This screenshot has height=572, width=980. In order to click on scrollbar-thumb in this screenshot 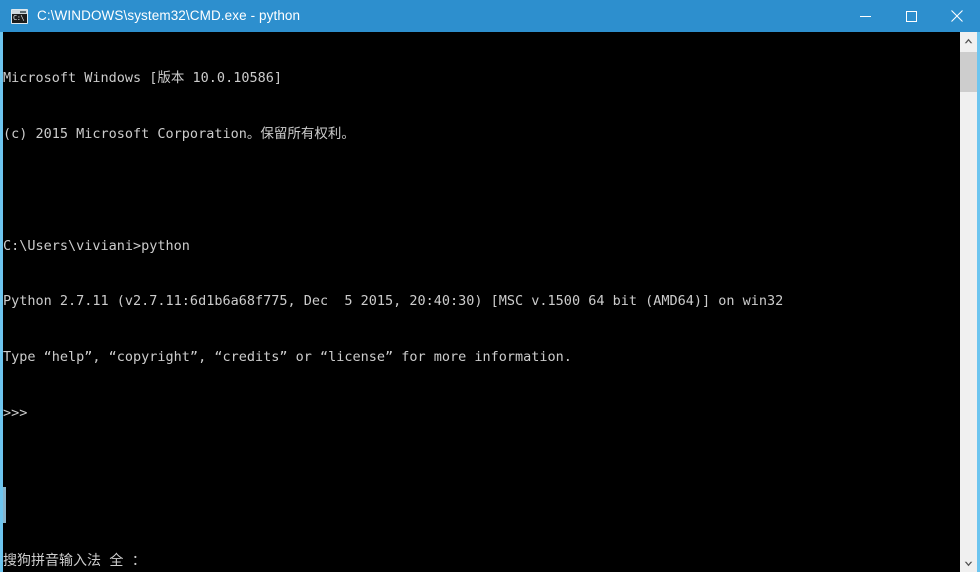, I will do `click(968, 72)`.